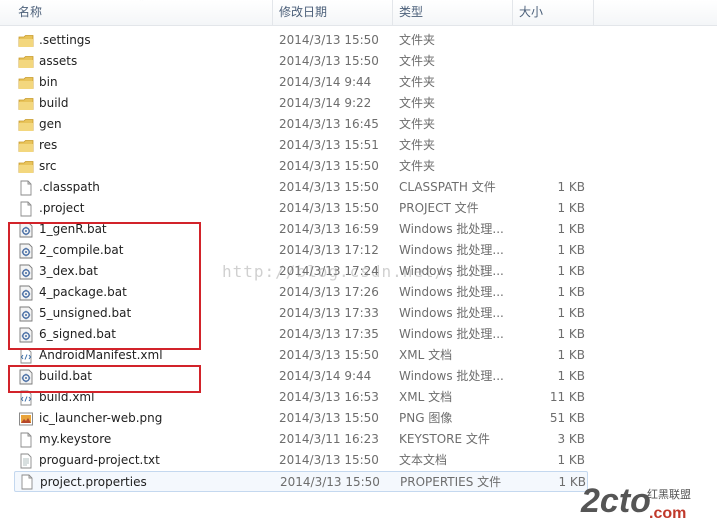 The height and width of the screenshot is (527, 717). I want to click on file-date: 2014/3/13 17:12, so click(329, 250).